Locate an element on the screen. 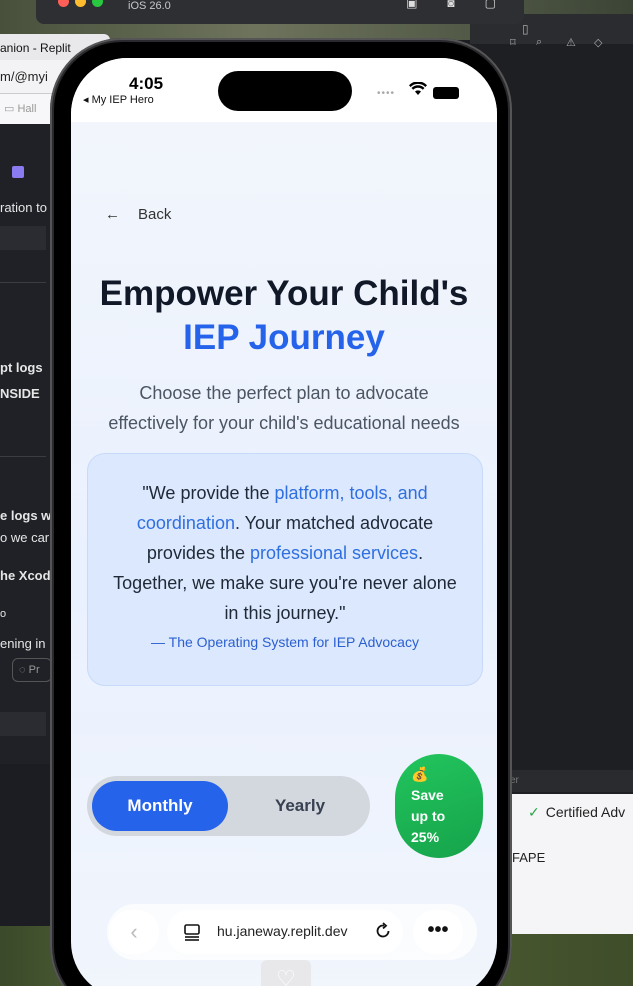 The width and height of the screenshot is (633, 986). chat-line: he Xcod is located at coordinates (25, 575).